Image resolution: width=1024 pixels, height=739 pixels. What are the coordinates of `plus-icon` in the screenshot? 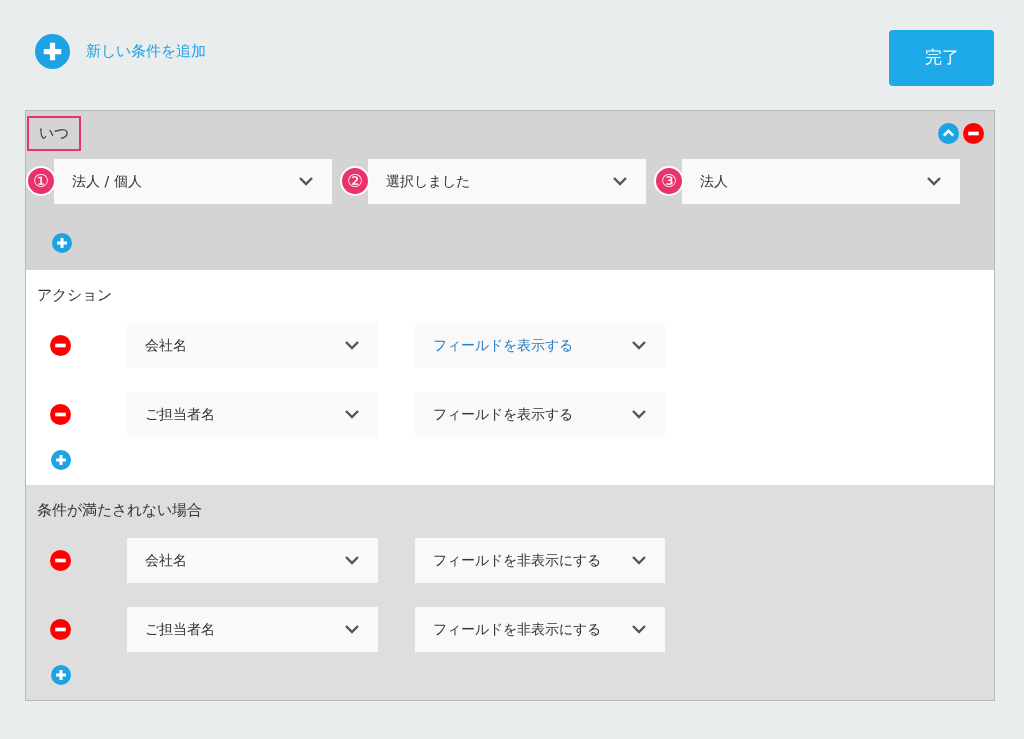 It's located at (52, 51).